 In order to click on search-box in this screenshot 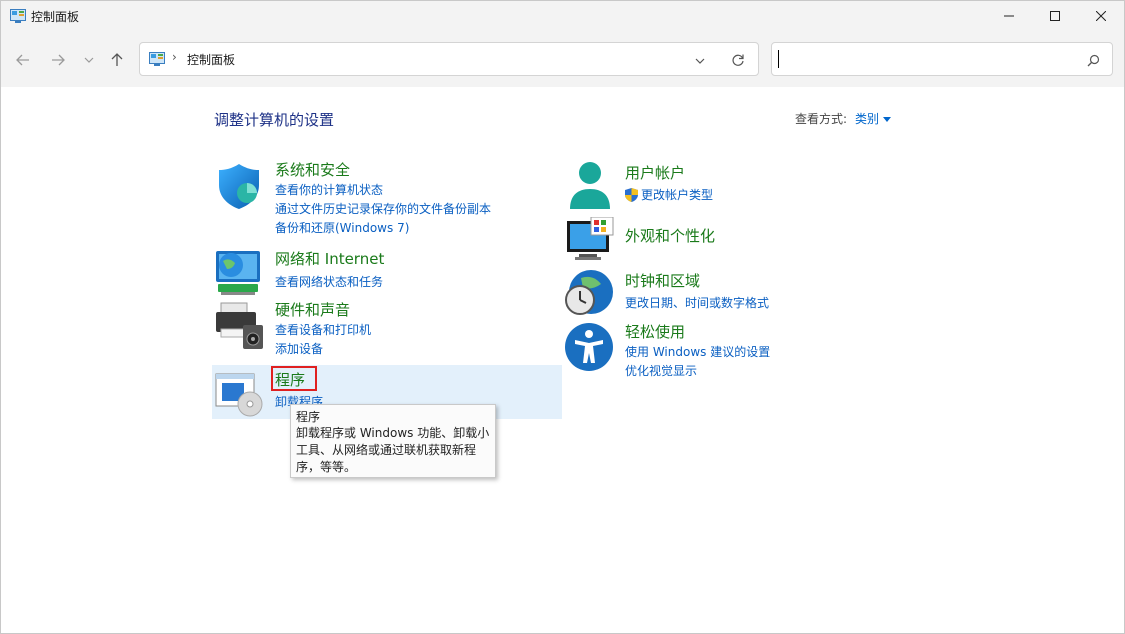, I will do `click(942, 59)`.